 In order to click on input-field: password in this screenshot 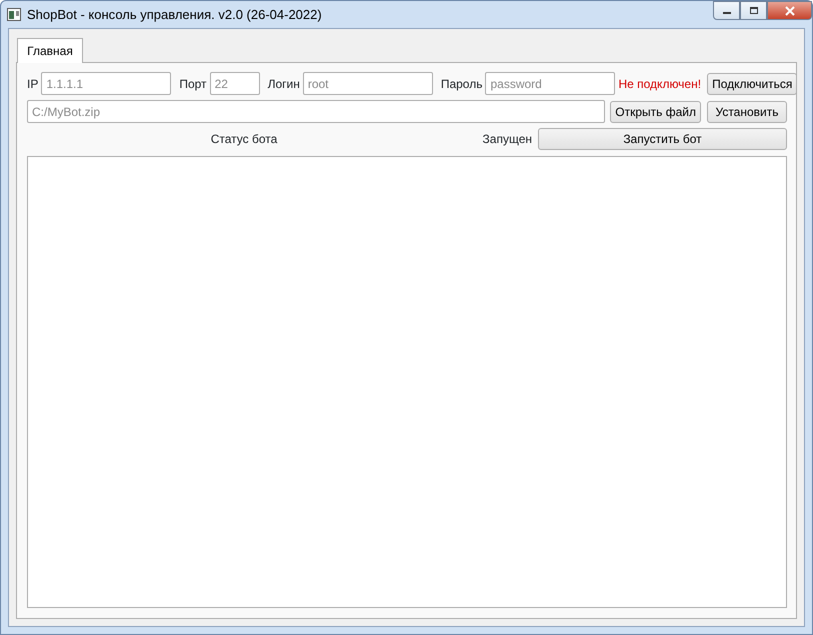, I will do `click(550, 83)`.